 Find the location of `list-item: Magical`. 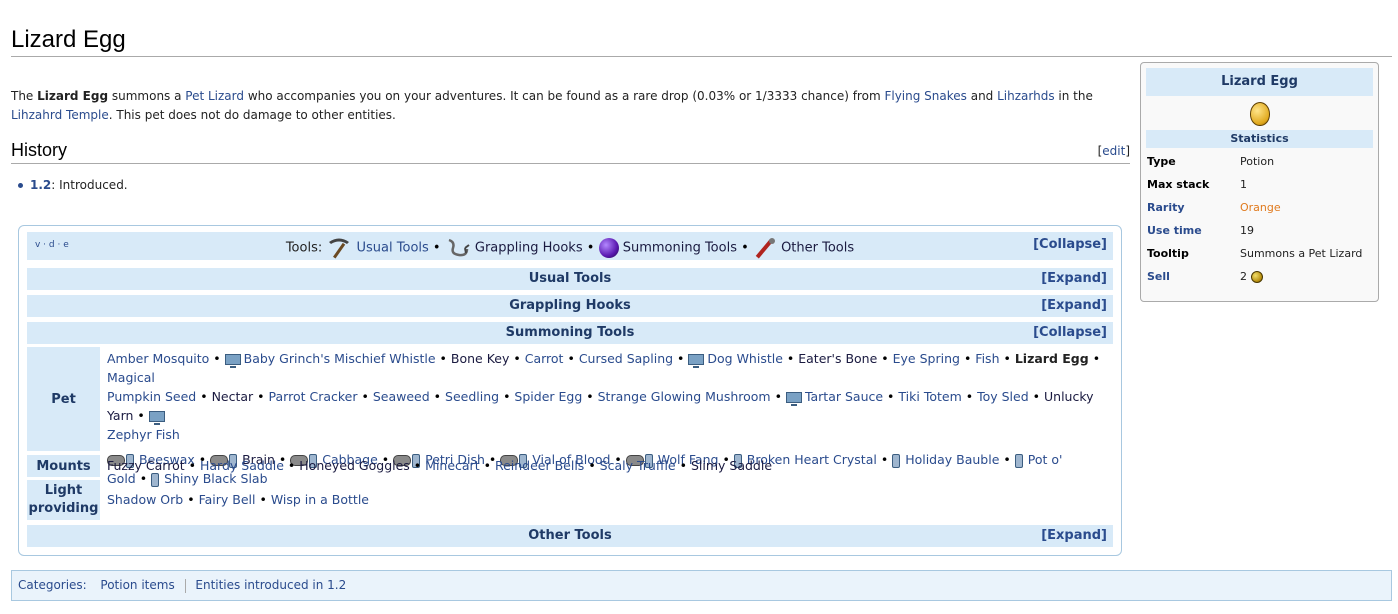

list-item: Magical is located at coordinates (131, 377).